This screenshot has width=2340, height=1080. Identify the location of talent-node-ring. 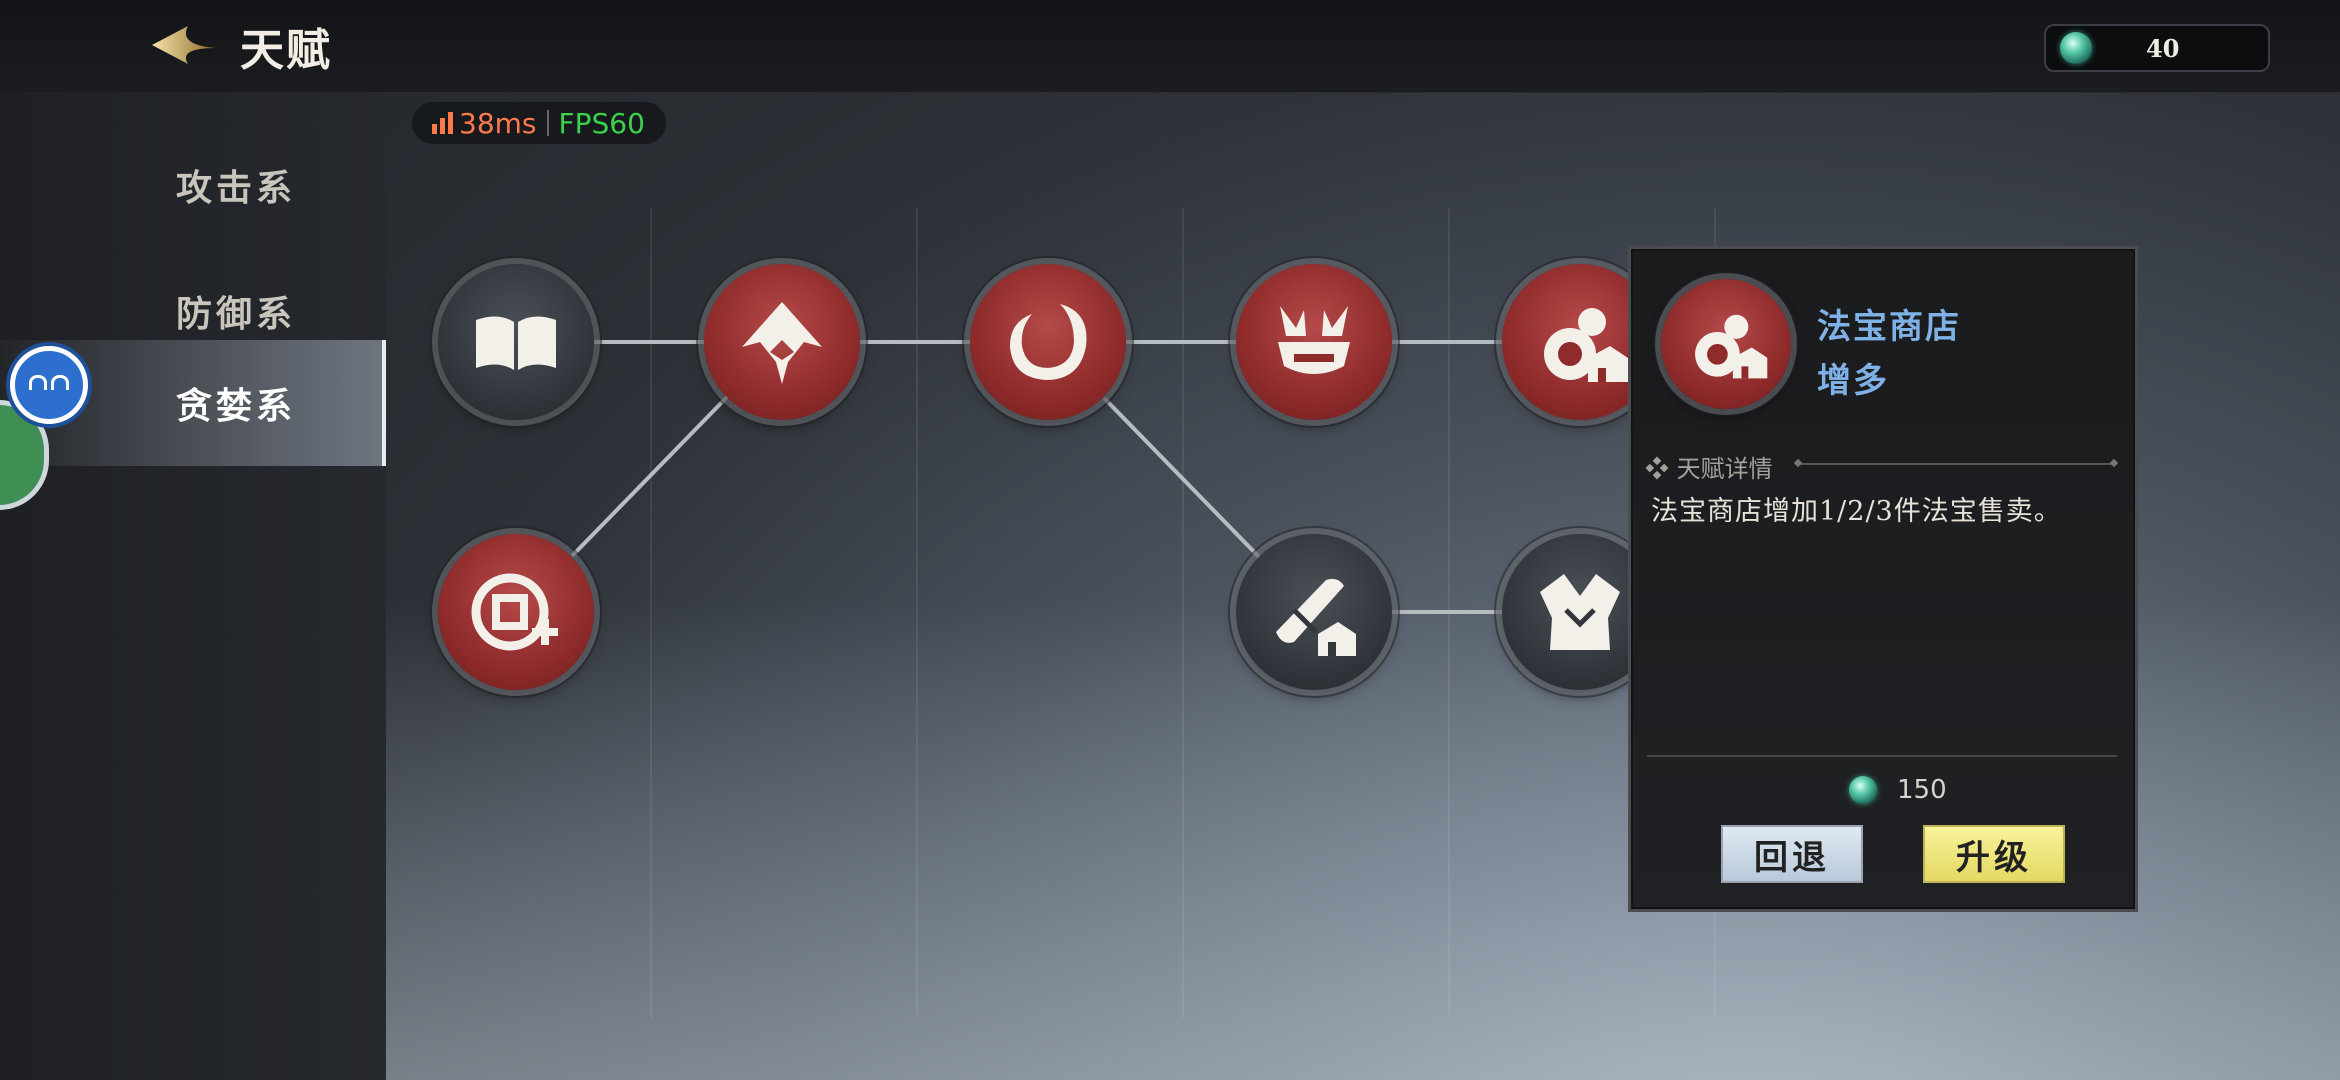
(1048, 342).